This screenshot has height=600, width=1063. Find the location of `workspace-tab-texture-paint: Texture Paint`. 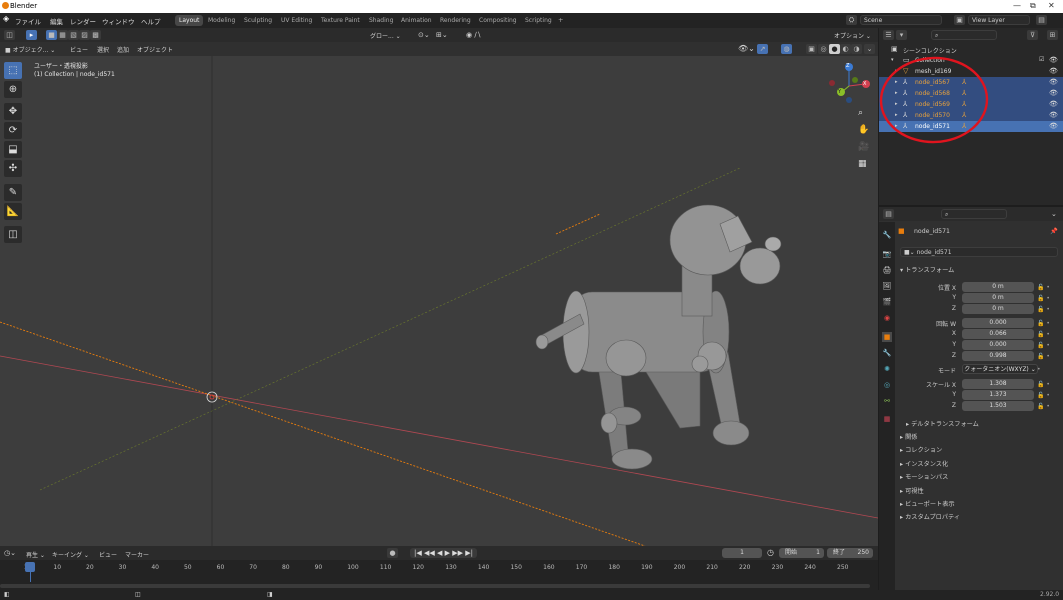

workspace-tab-texture-paint: Texture Paint is located at coordinates (340, 20).